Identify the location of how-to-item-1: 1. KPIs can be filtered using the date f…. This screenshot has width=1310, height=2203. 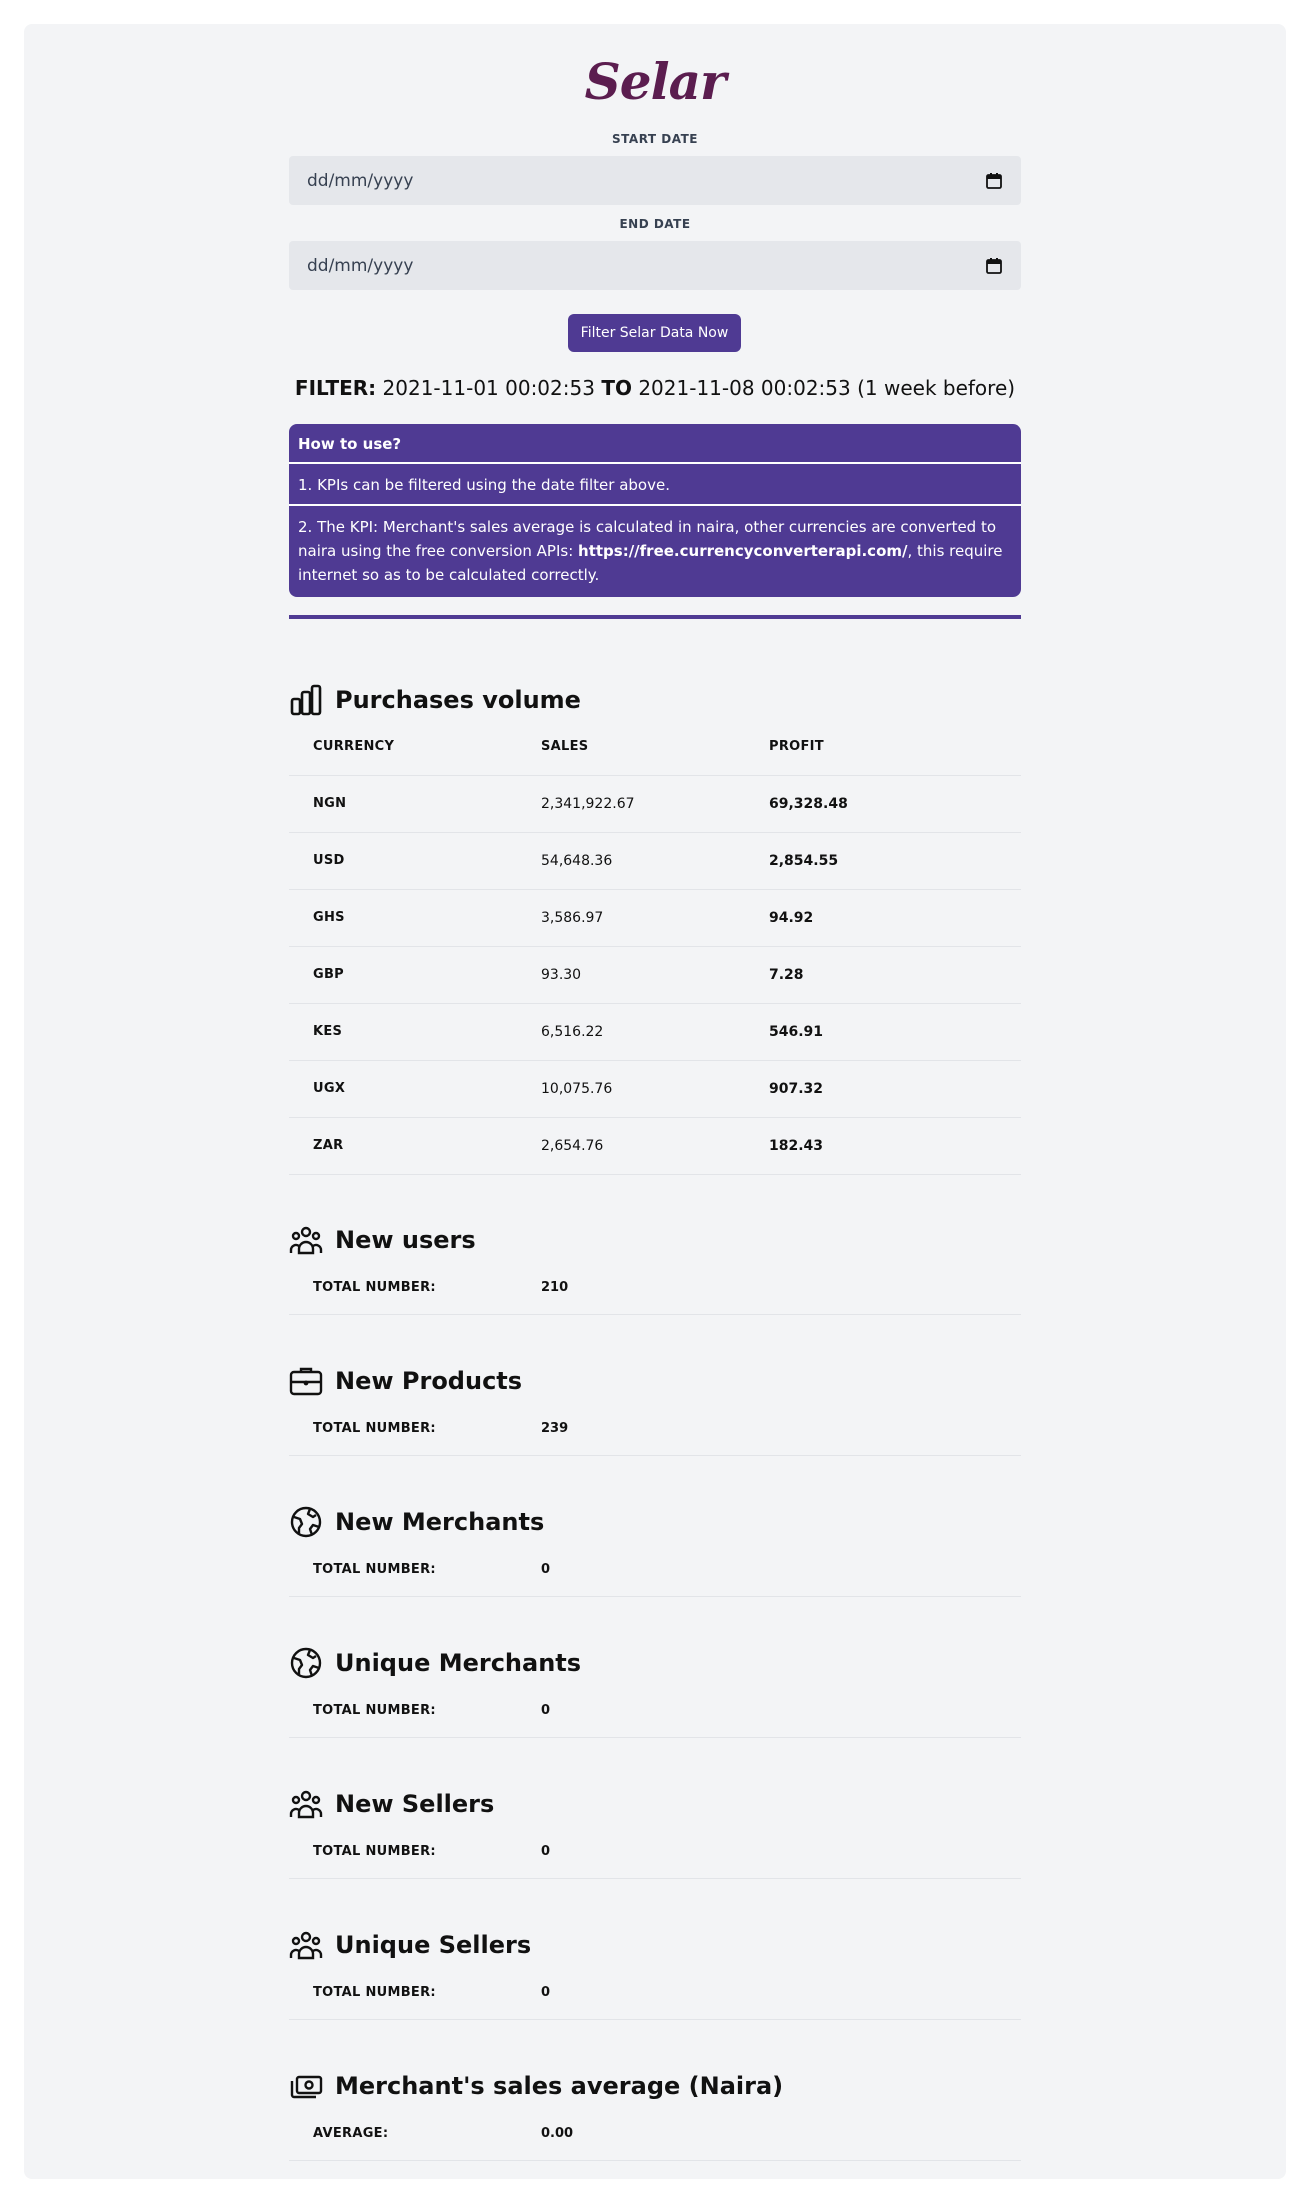
(655, 485).